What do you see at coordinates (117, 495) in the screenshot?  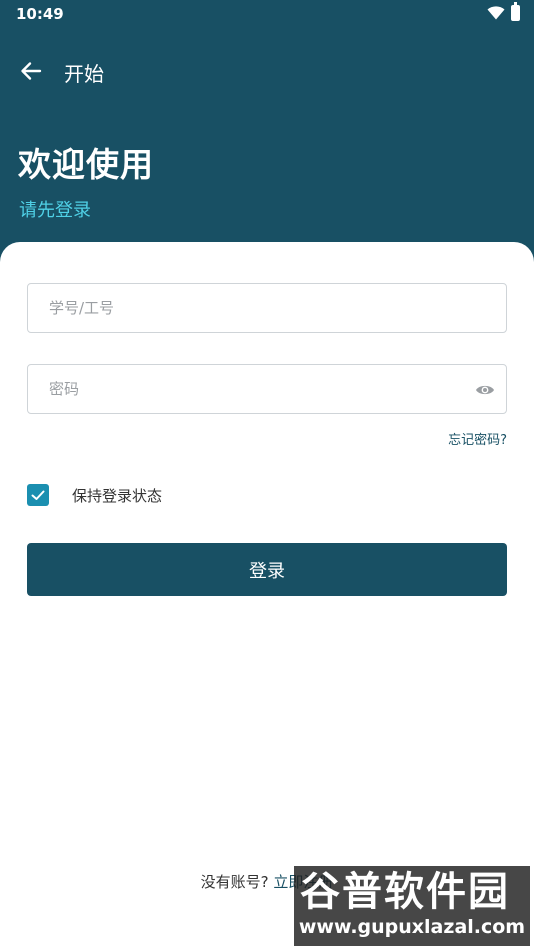 I see `remember-me-label: 保持登录状态` at bounding box center [117, 495].